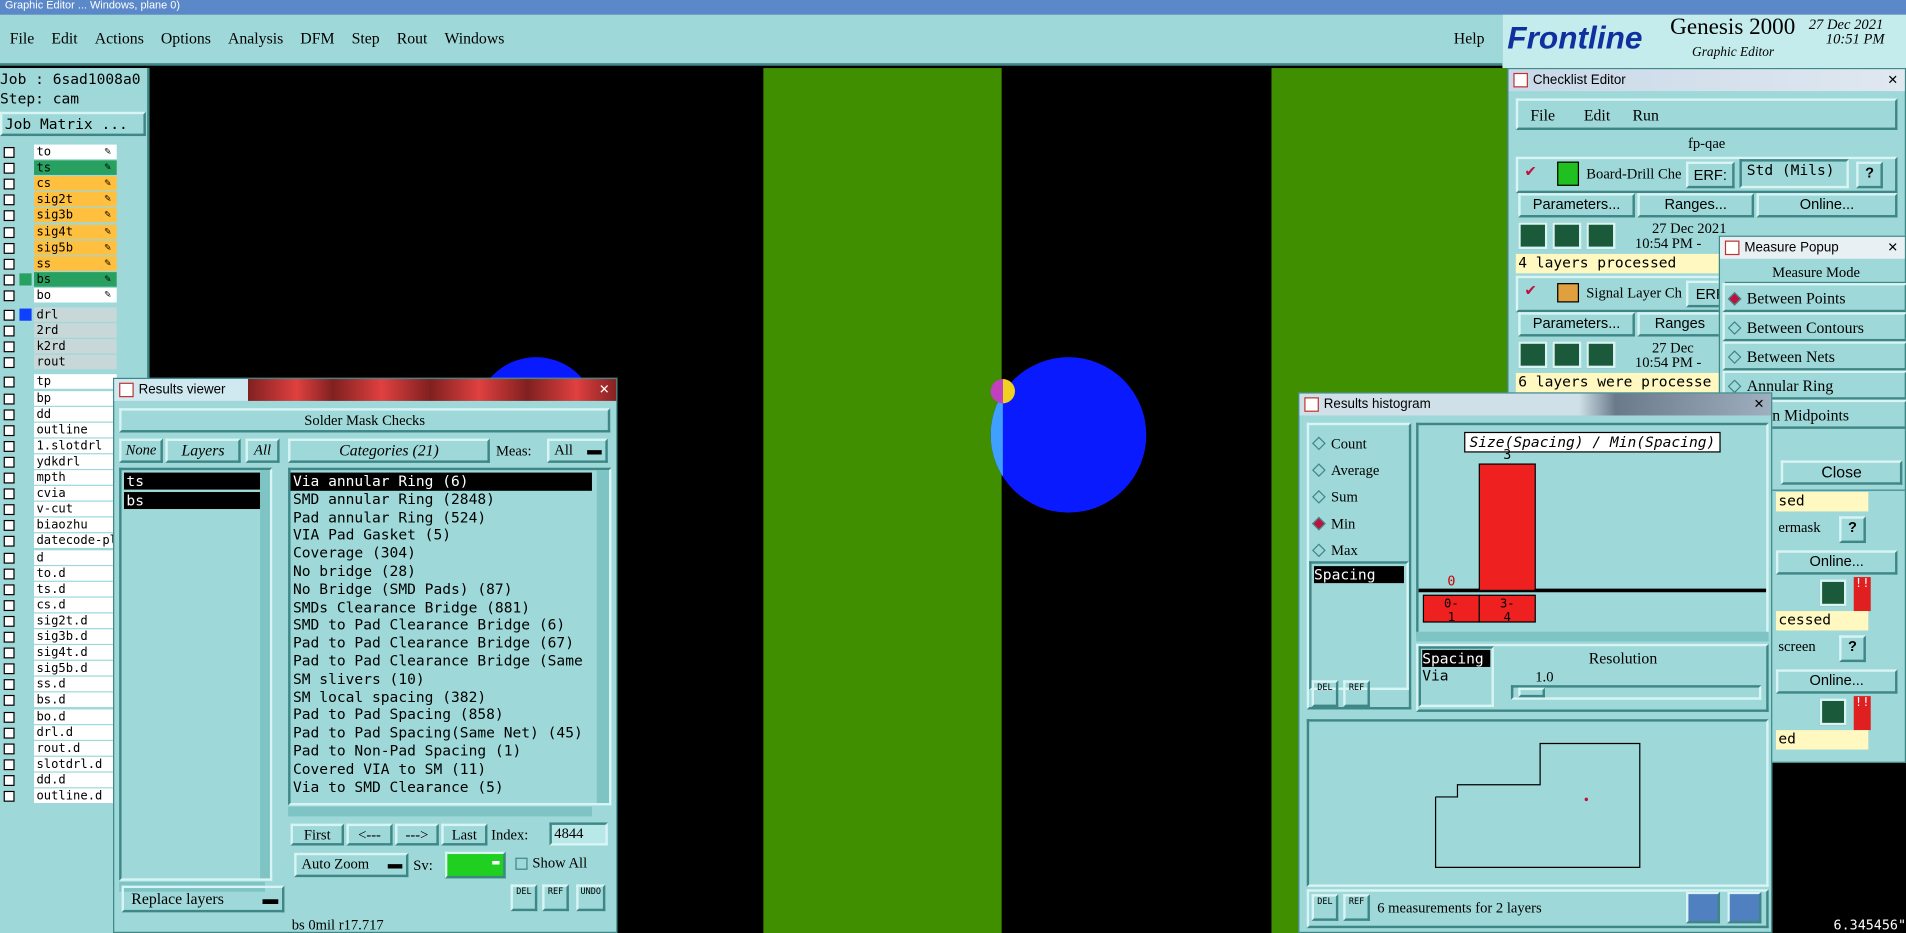  I want to click on none-button: None, so click(141, 450).